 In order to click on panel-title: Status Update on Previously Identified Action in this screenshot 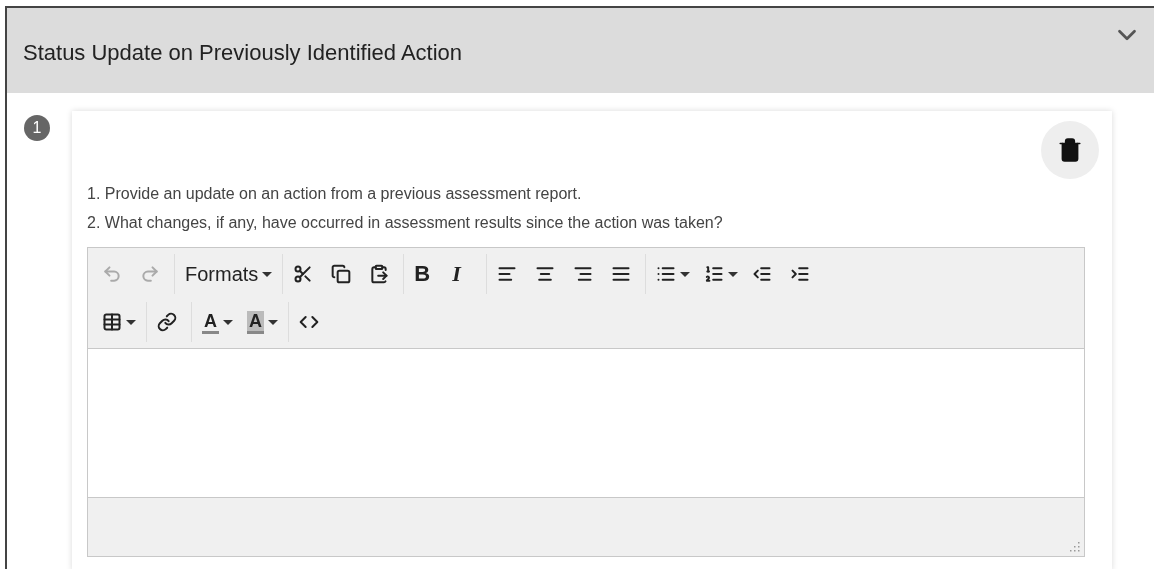, I will do `click(243, 53)`.